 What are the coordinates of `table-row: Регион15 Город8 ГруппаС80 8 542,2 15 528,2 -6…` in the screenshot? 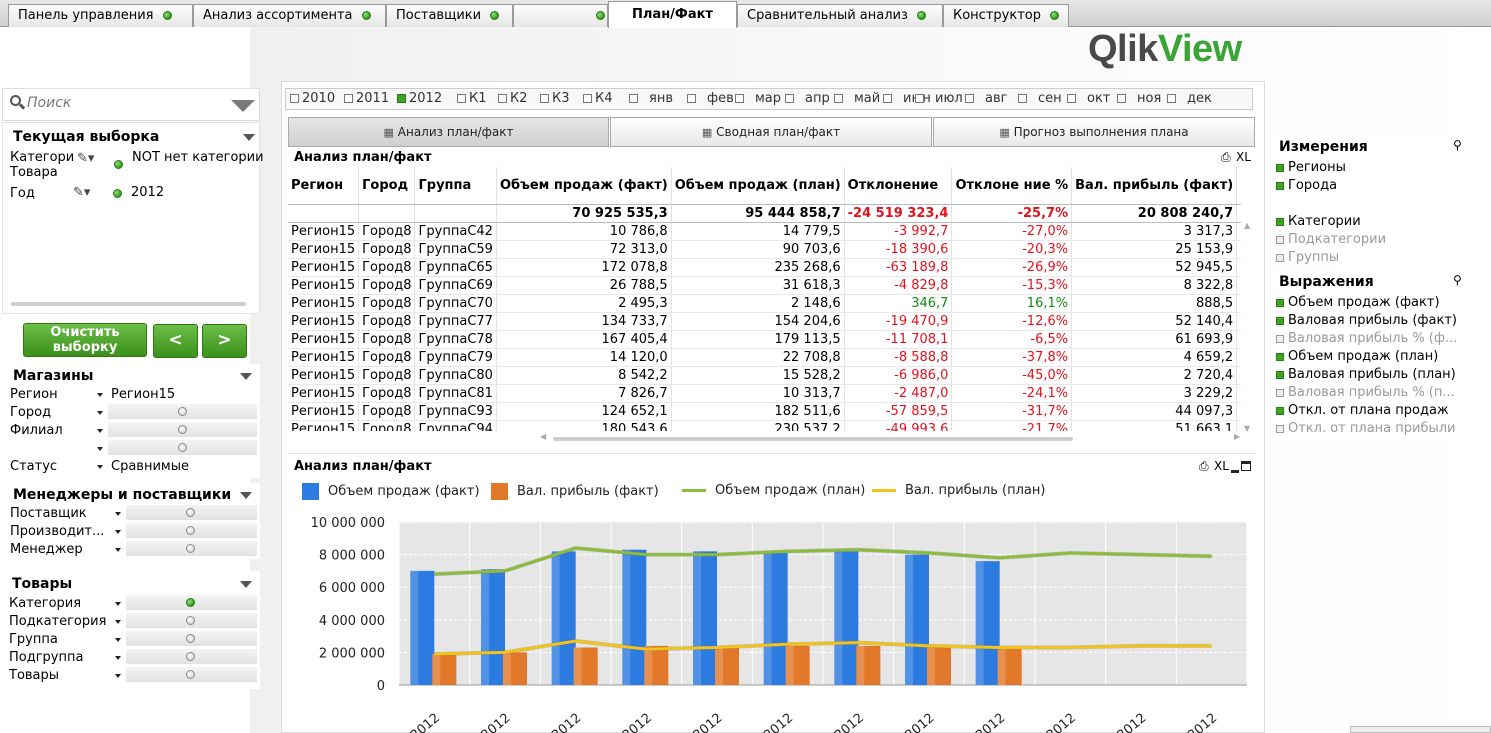 It's located at (764, 375).